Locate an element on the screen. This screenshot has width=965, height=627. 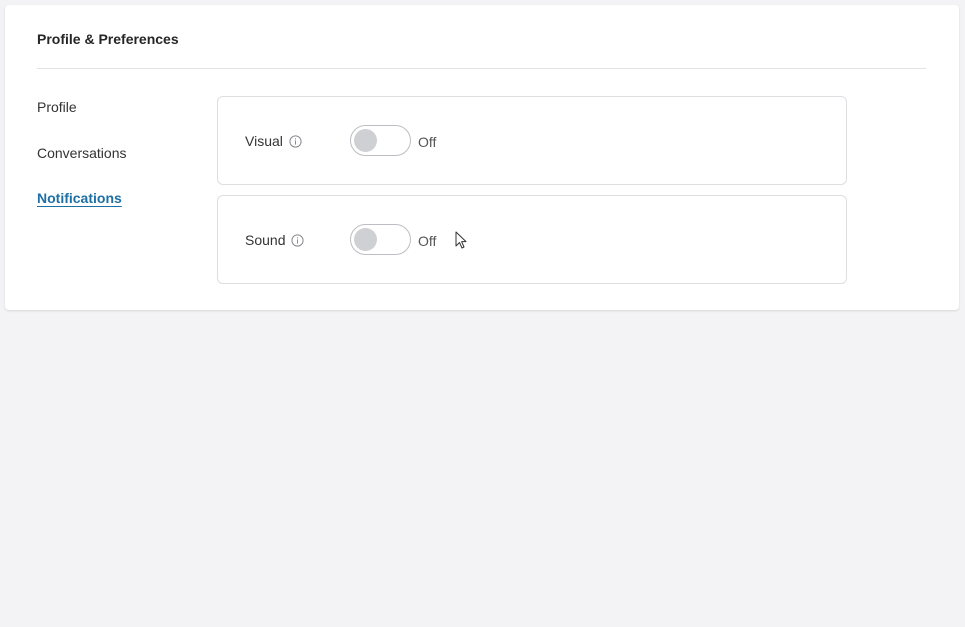
nav-item-conversations: Conversations is located at coordinates (82, 153).